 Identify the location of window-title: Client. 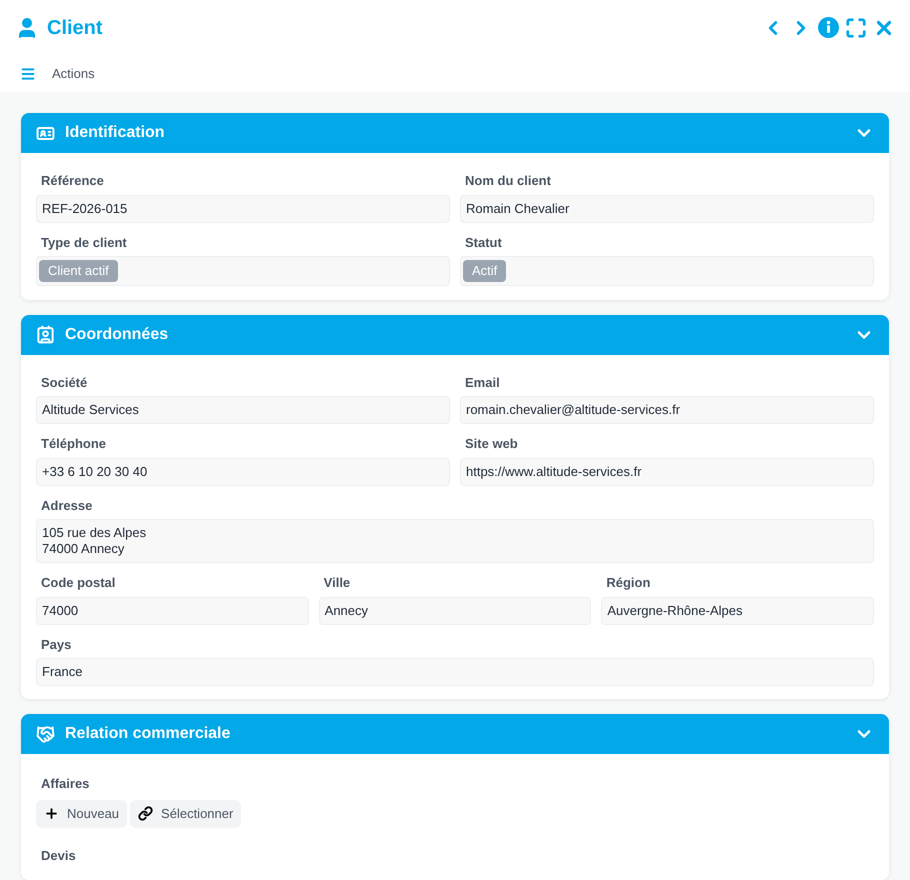
(75, 28).